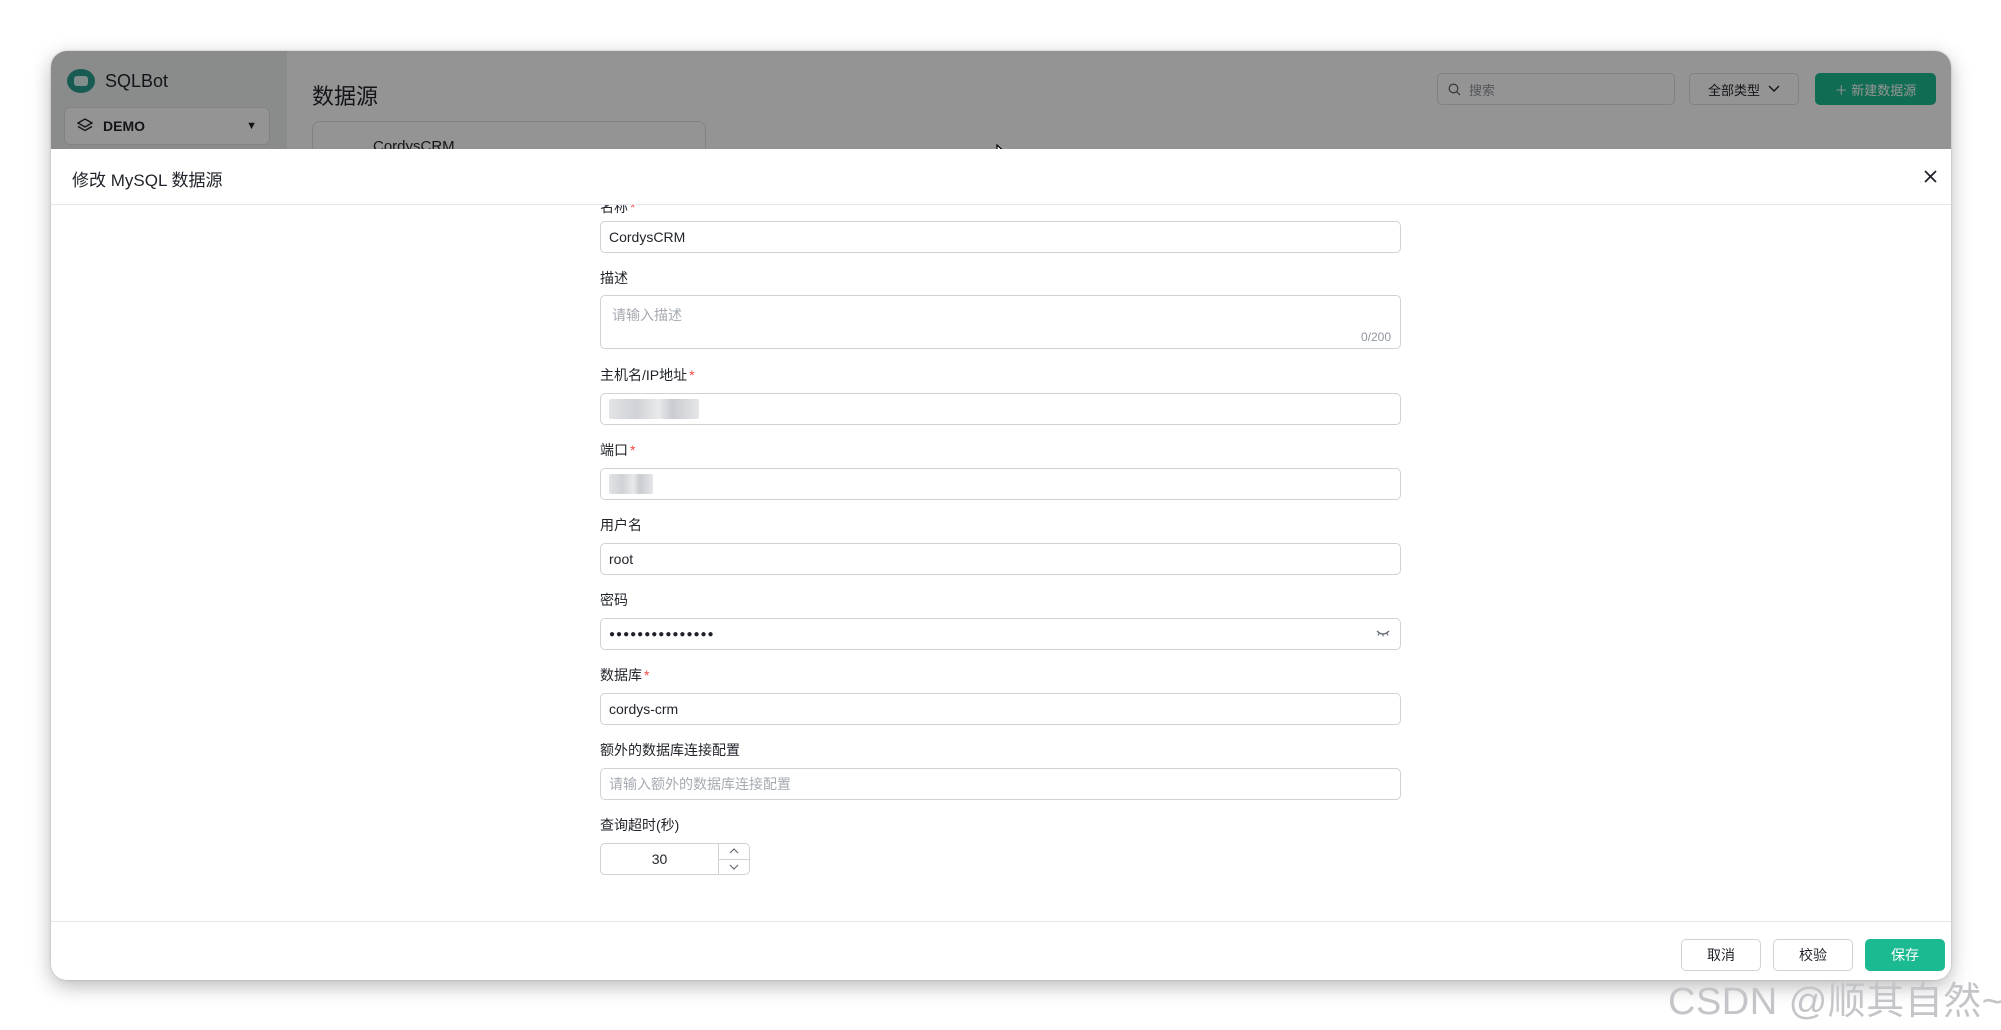 The height and width of the screenshot is (1030, 2001). Describe the element at coordinates (621, 559) in the screenshot. I see `username-value: root` at that location.